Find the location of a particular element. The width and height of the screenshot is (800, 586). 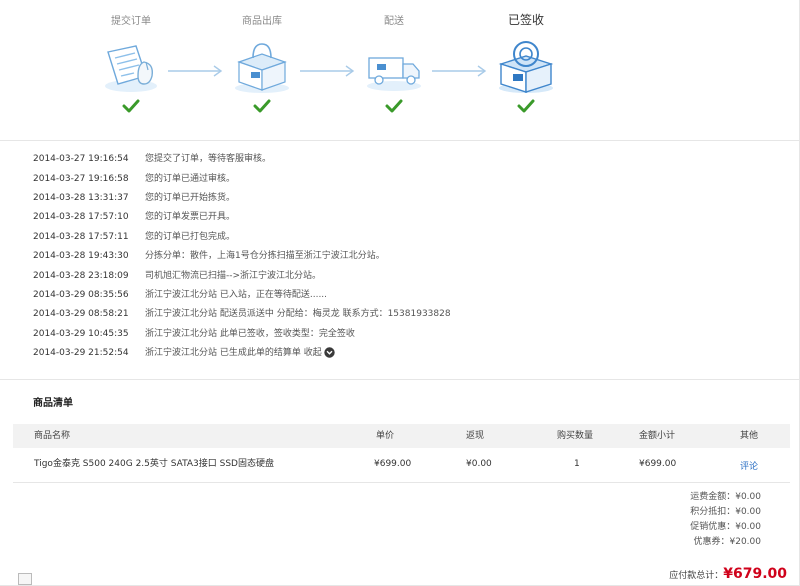

log-text: 您的订单已开始拣货。 is located at coordinates (190, 198).